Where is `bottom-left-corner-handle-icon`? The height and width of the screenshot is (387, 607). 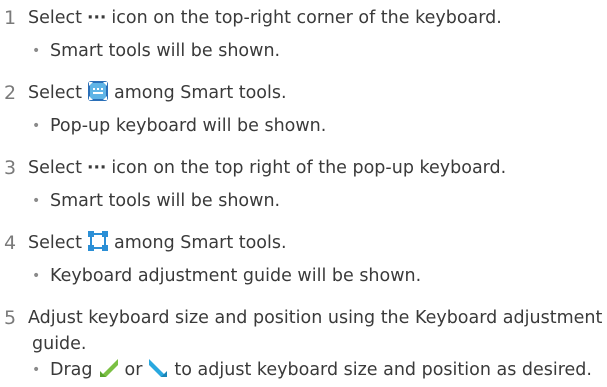
bottom-left-corner-handle-icon is located at coordinates (109, 370).